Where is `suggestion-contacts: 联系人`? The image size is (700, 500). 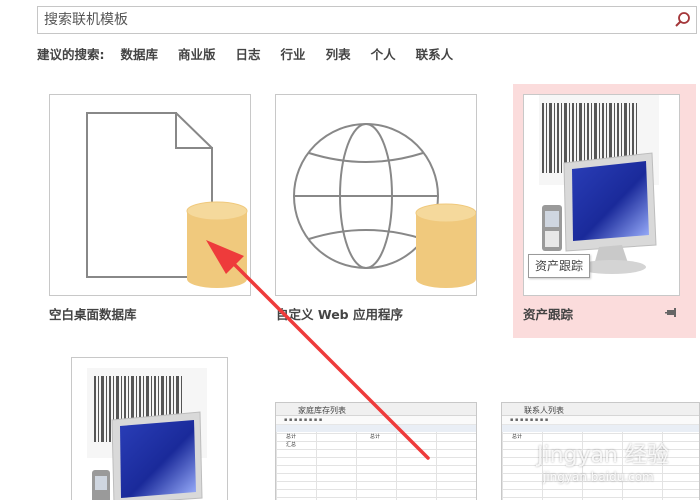 suggestion-contacts: 联系人 is located at coordinates (435, 53).